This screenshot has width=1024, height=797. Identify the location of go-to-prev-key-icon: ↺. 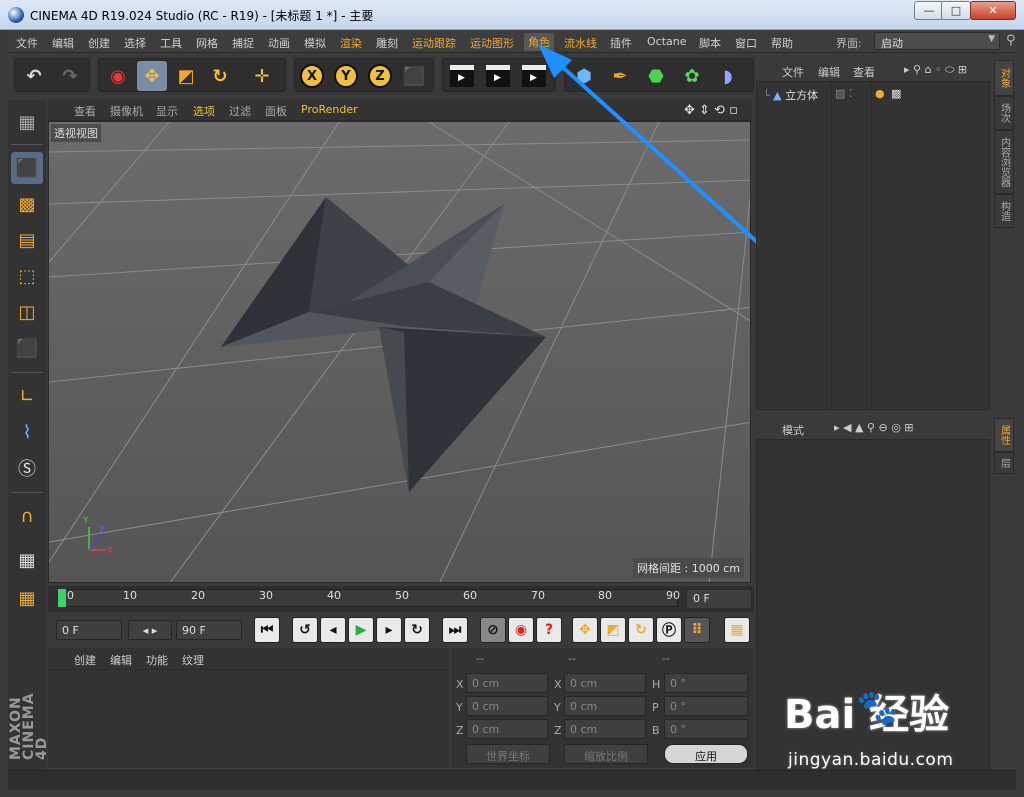
(305, 630).